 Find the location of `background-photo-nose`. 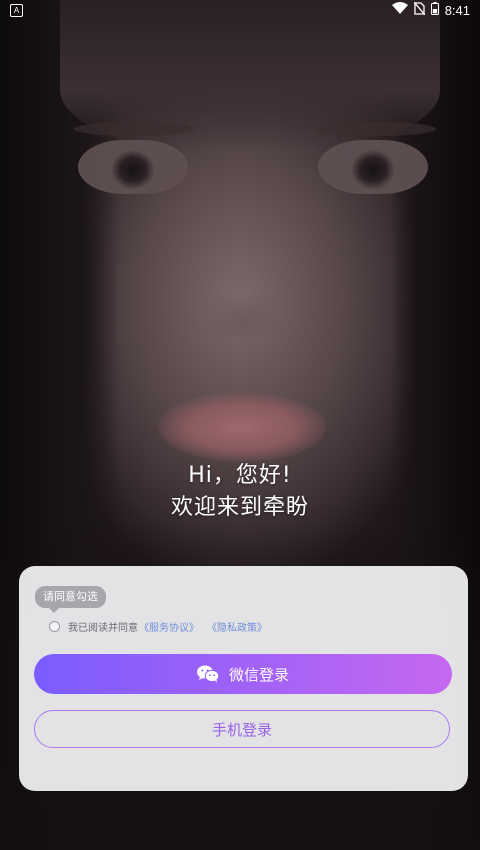

background-photo-nose is located at coordinates (245, 313).